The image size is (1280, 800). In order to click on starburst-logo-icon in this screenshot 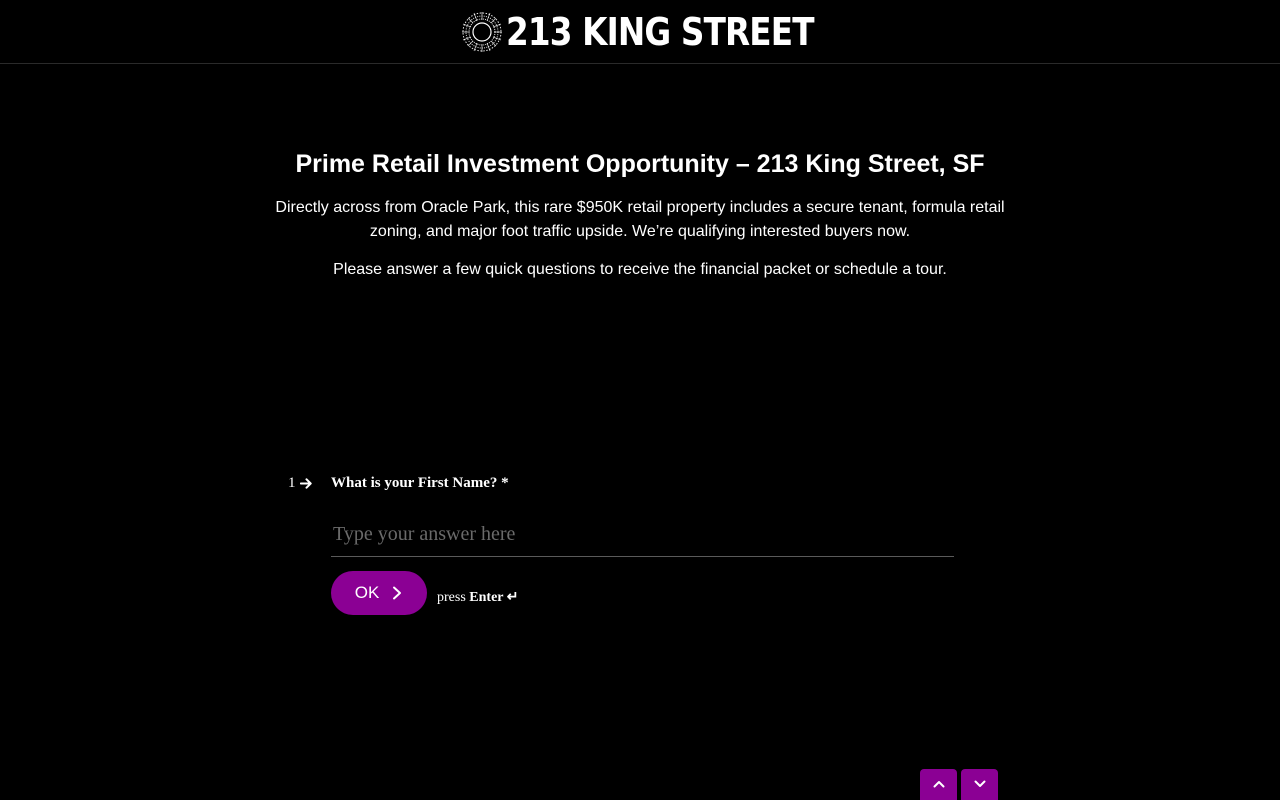, I will do `click(482, 31)`.